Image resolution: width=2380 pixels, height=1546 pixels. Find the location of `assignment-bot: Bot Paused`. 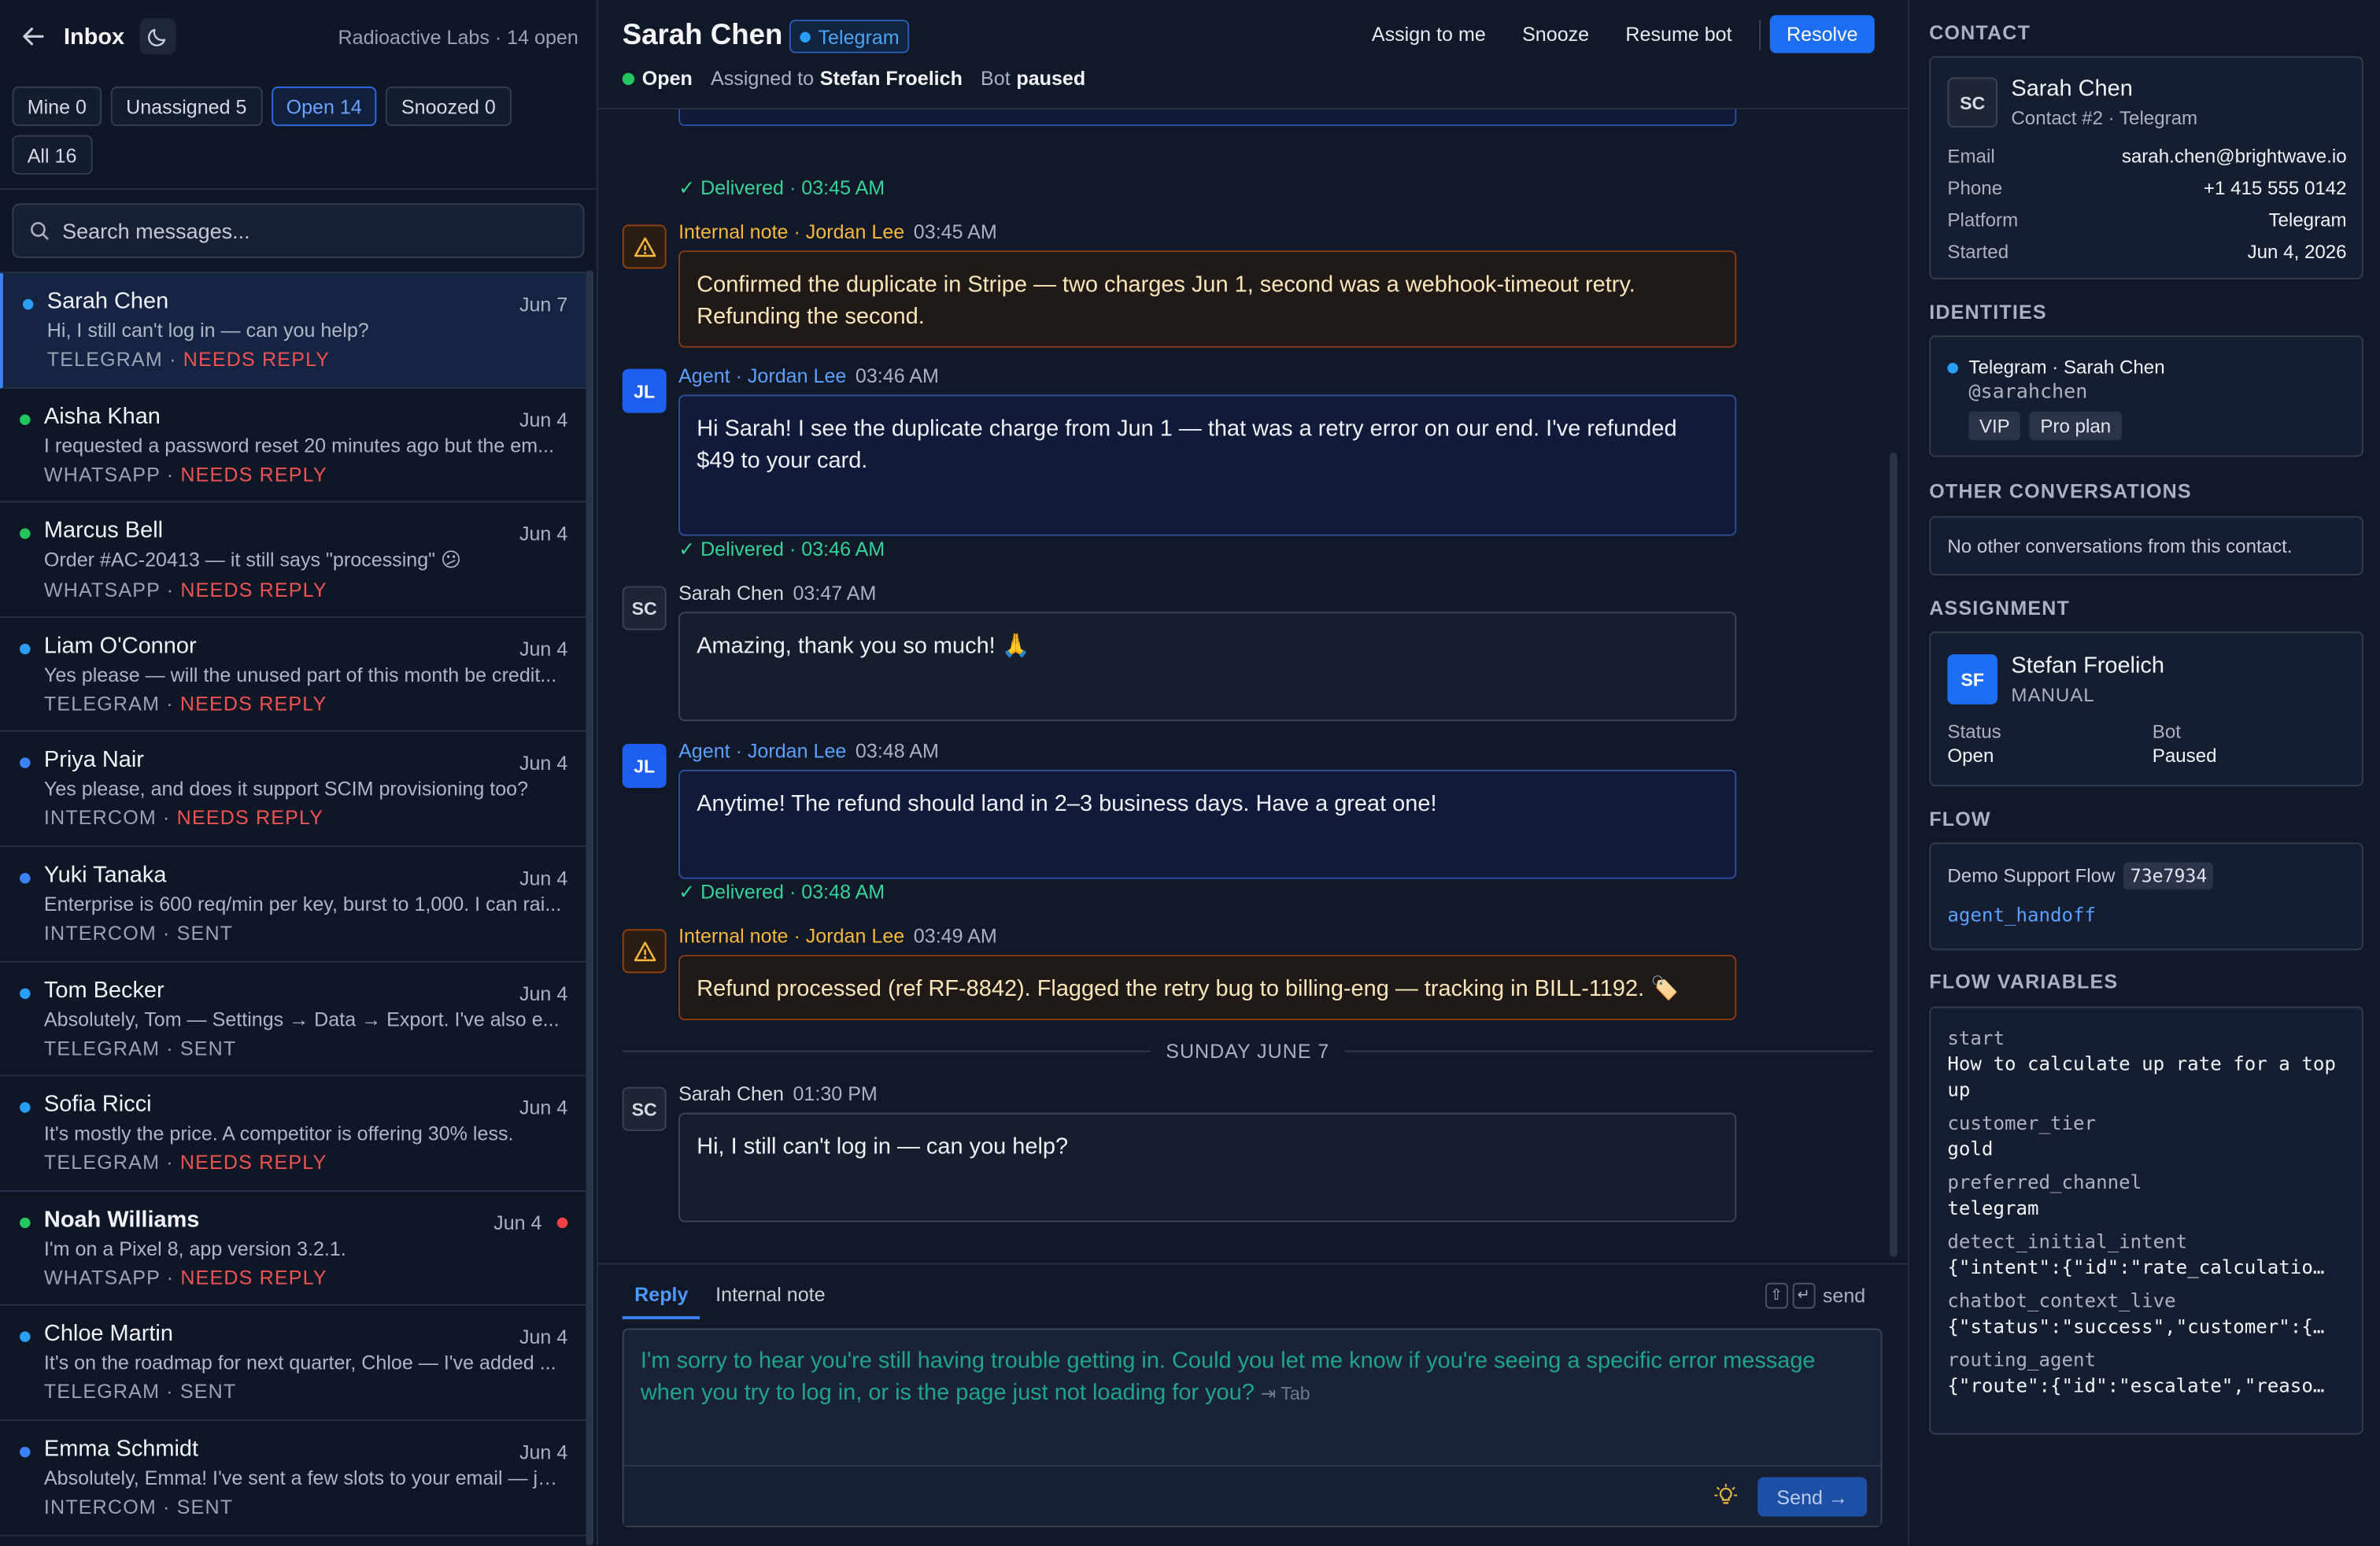

assignment-bot: Bot Paused is located at coordinates (2184, 744).